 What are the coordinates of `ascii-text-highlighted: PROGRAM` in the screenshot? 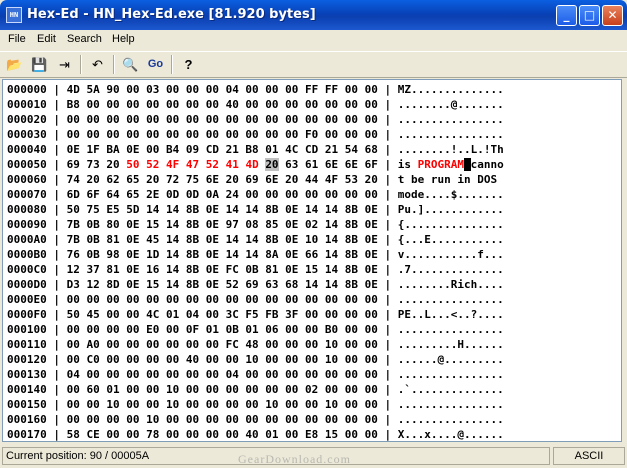 It's located at (441, 164).